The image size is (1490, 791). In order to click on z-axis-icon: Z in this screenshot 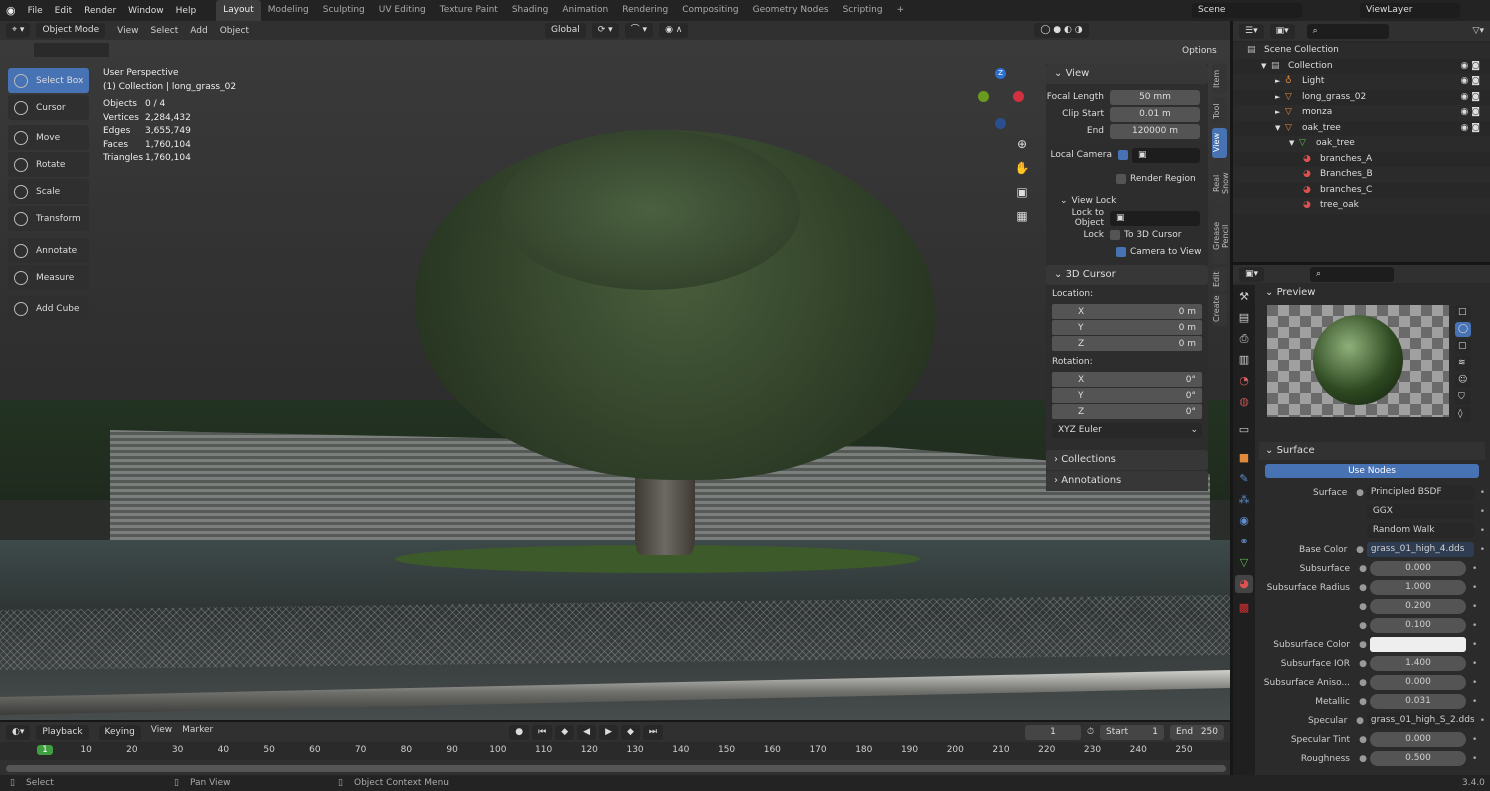, I will do `click(1000, 73)`.